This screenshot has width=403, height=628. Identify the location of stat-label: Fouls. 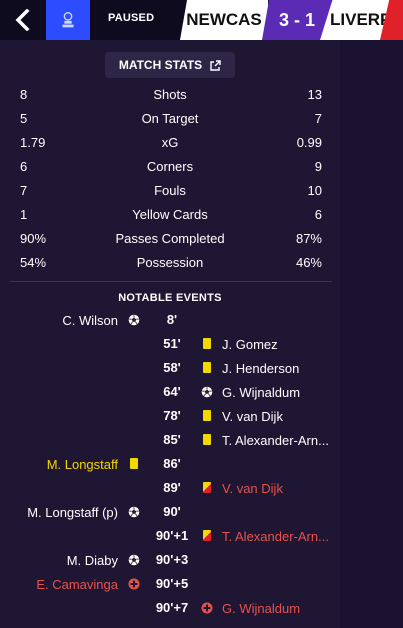
(170, 190).